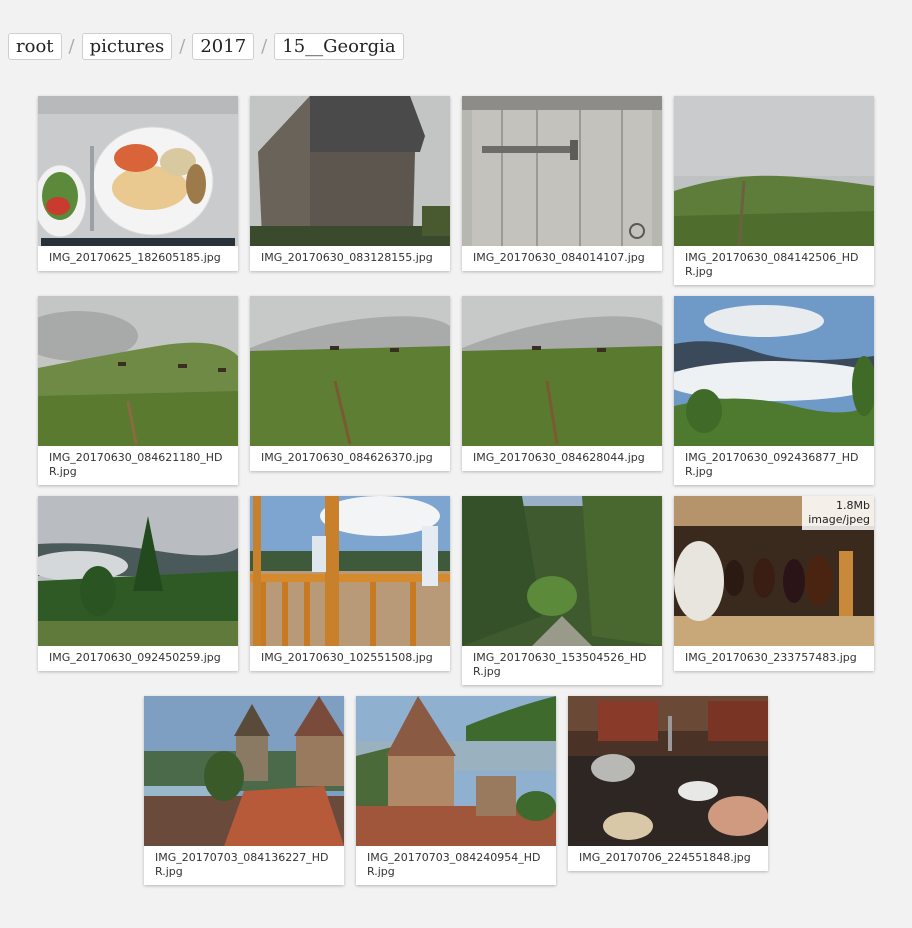  I want to click on image-filename: IMG_20170630_084626370.jpg, so click(347, 457).